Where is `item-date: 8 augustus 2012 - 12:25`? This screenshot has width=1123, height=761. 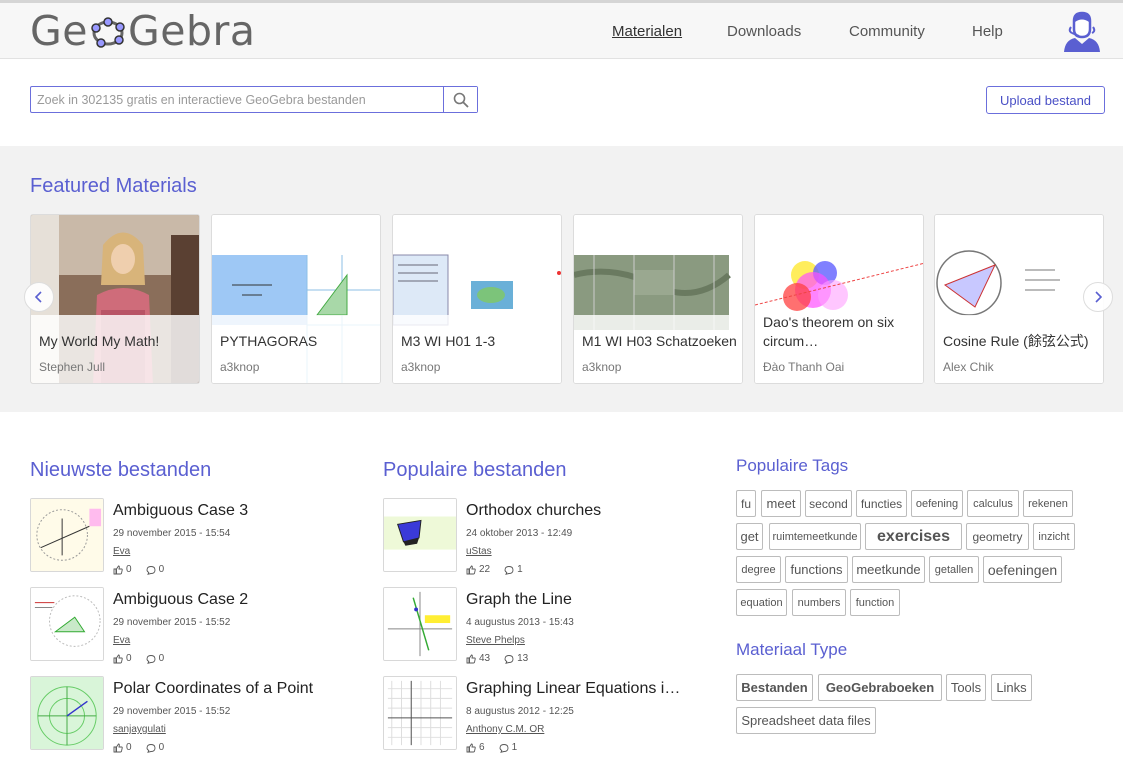
item-date: 8 augustus 2012 - 12:25 is located at coordinates (520, 711).